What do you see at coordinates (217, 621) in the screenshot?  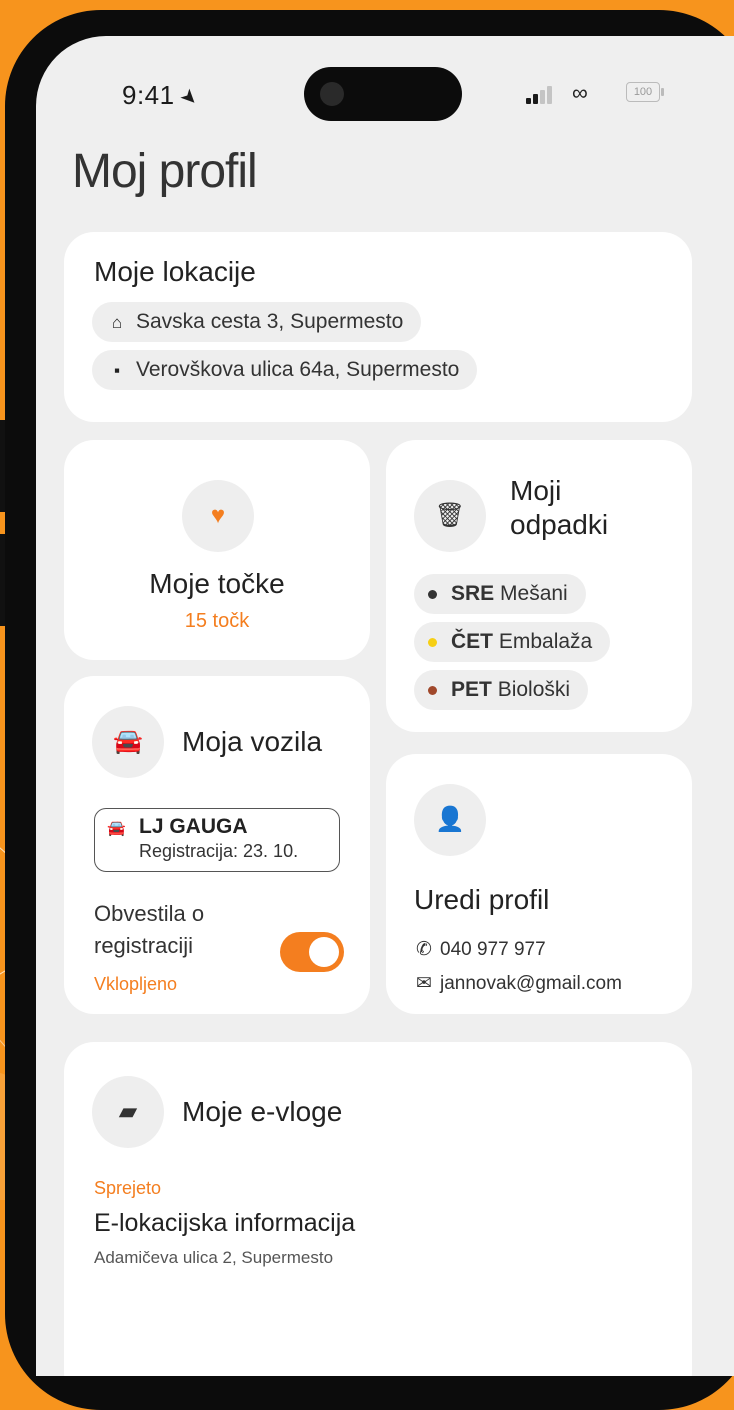 I see `points-value: 15 točk` at bounding box center [217, 621].